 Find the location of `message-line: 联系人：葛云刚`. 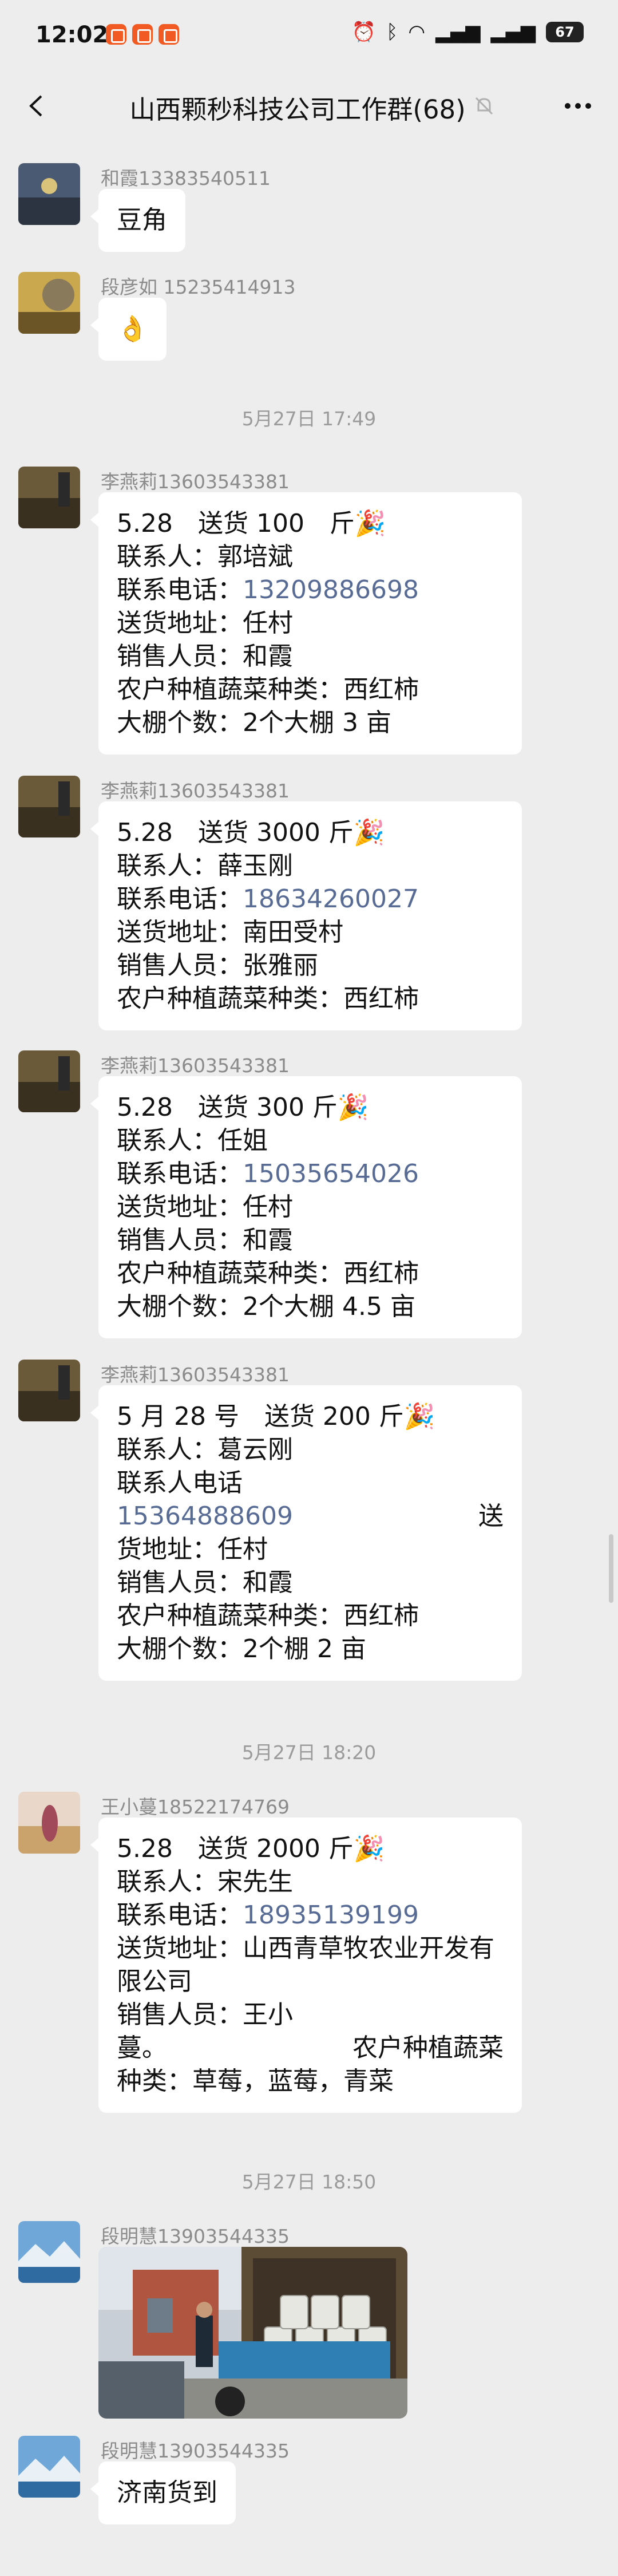

message-line: 联系人：葛云刚 is located at coordinates (205, 1449).